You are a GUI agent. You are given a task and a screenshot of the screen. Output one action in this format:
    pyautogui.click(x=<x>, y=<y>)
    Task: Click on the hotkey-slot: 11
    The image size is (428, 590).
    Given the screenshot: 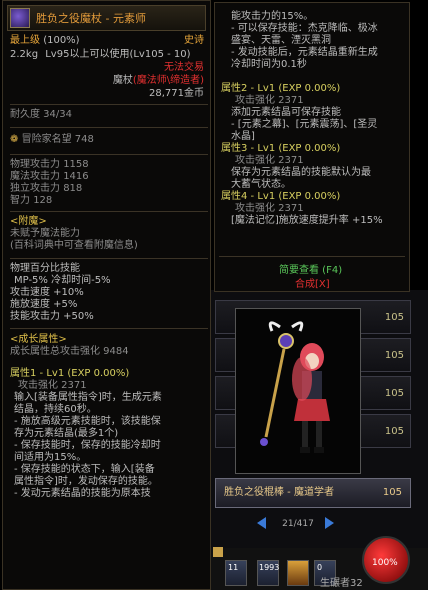 What is the action you would take?
    pyautogui.click(x=236, y=573)
    